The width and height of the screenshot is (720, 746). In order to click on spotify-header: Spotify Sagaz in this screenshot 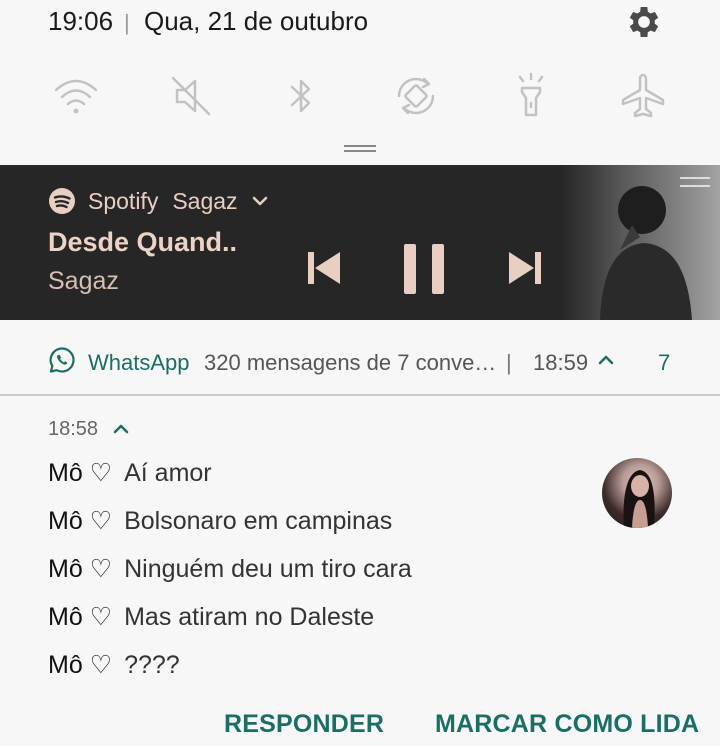, I will do `click(159, 201)`.